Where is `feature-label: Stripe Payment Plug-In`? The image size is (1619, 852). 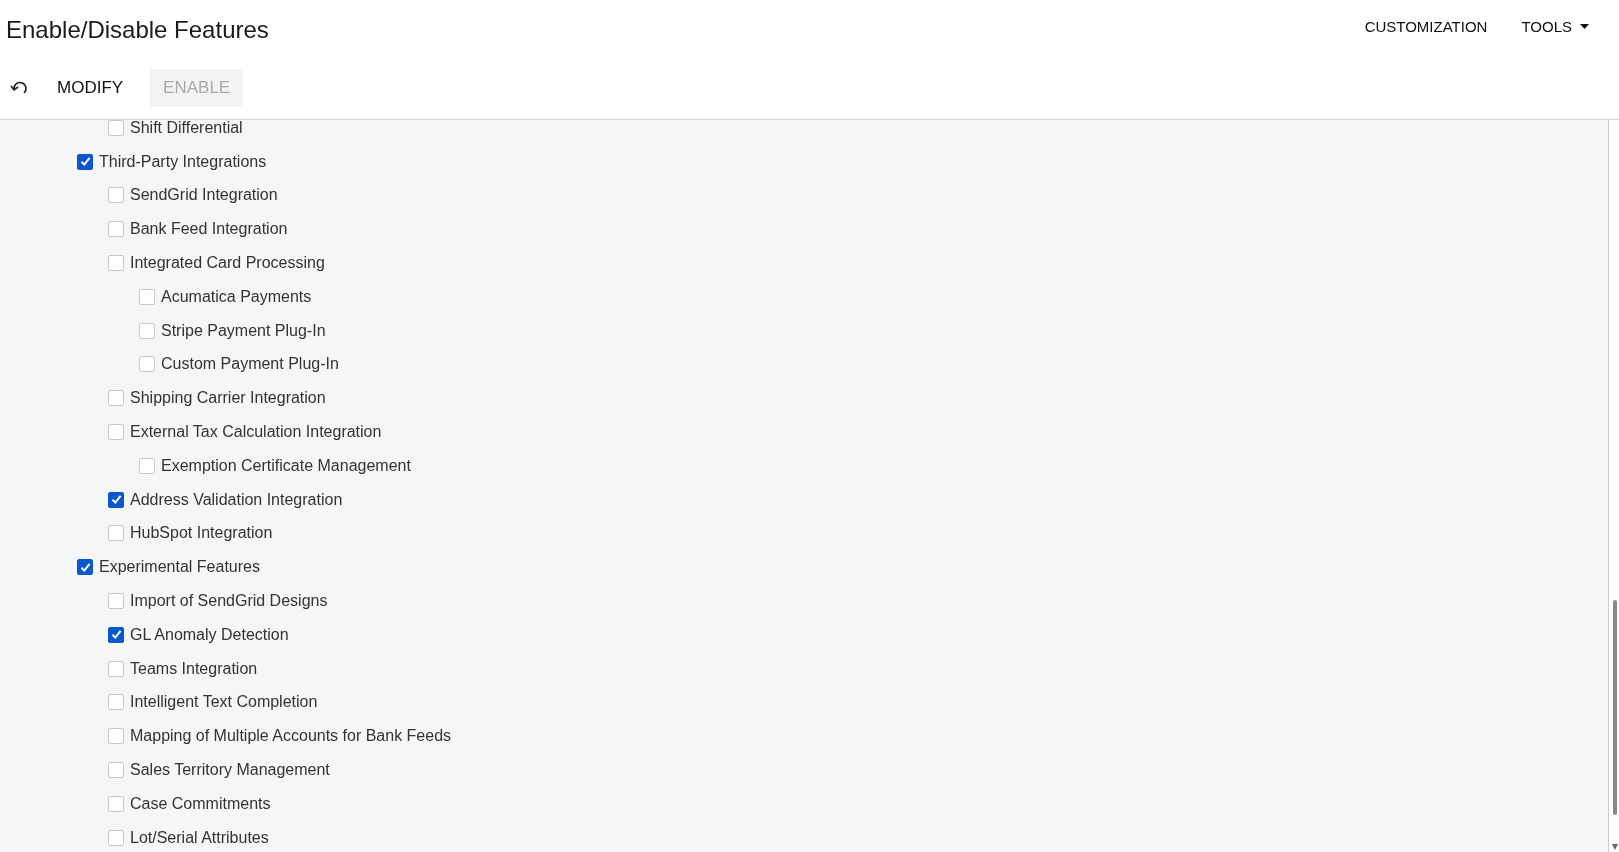
feature-label: Stripe Payment Plug-In is located at coordinates (243, 330).